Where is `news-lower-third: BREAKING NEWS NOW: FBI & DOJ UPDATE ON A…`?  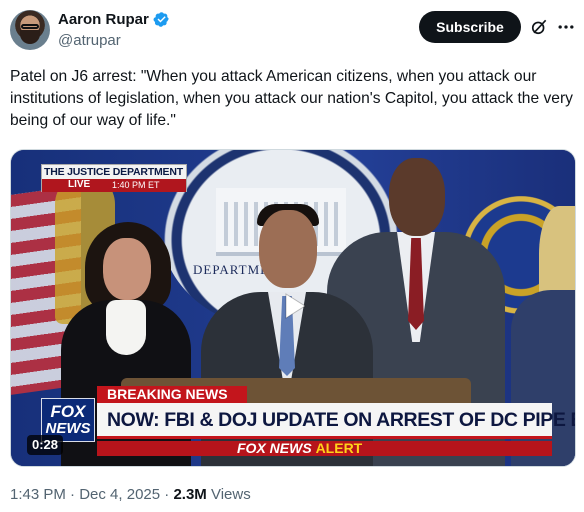 news-lower-third: BREAKING NEWS NOW: FBI & DOJ UPDATE ON A… is located at coordinates (336, 421).